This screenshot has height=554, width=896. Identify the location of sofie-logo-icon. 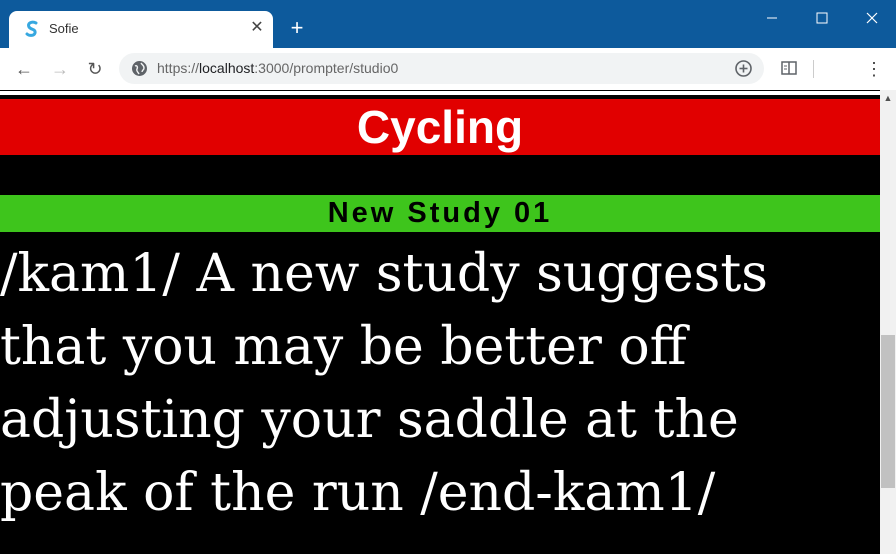
(31, 28).